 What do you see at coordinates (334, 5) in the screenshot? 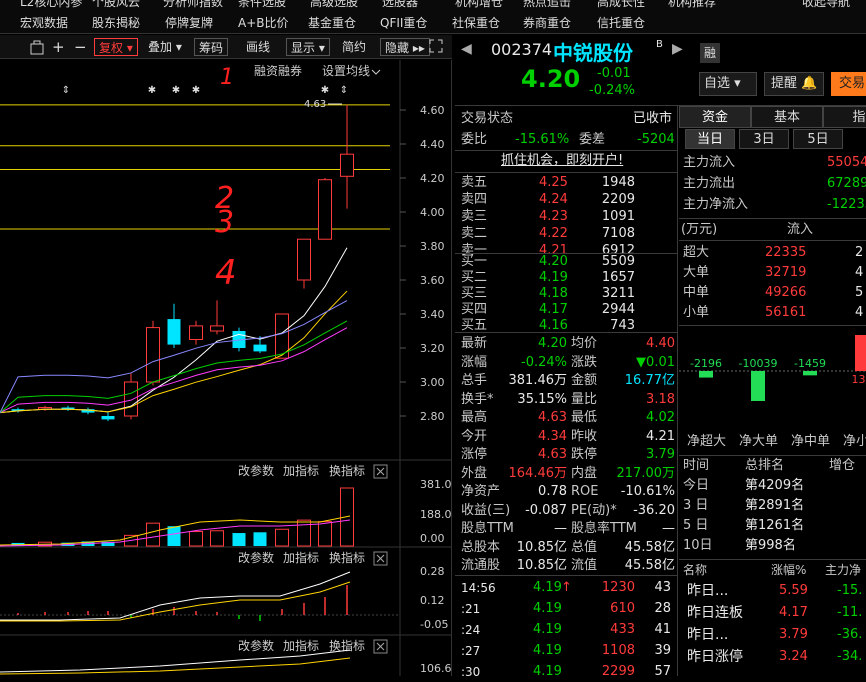
I see `menu-item-4: 高级选股` at bounding box center [334, 5].